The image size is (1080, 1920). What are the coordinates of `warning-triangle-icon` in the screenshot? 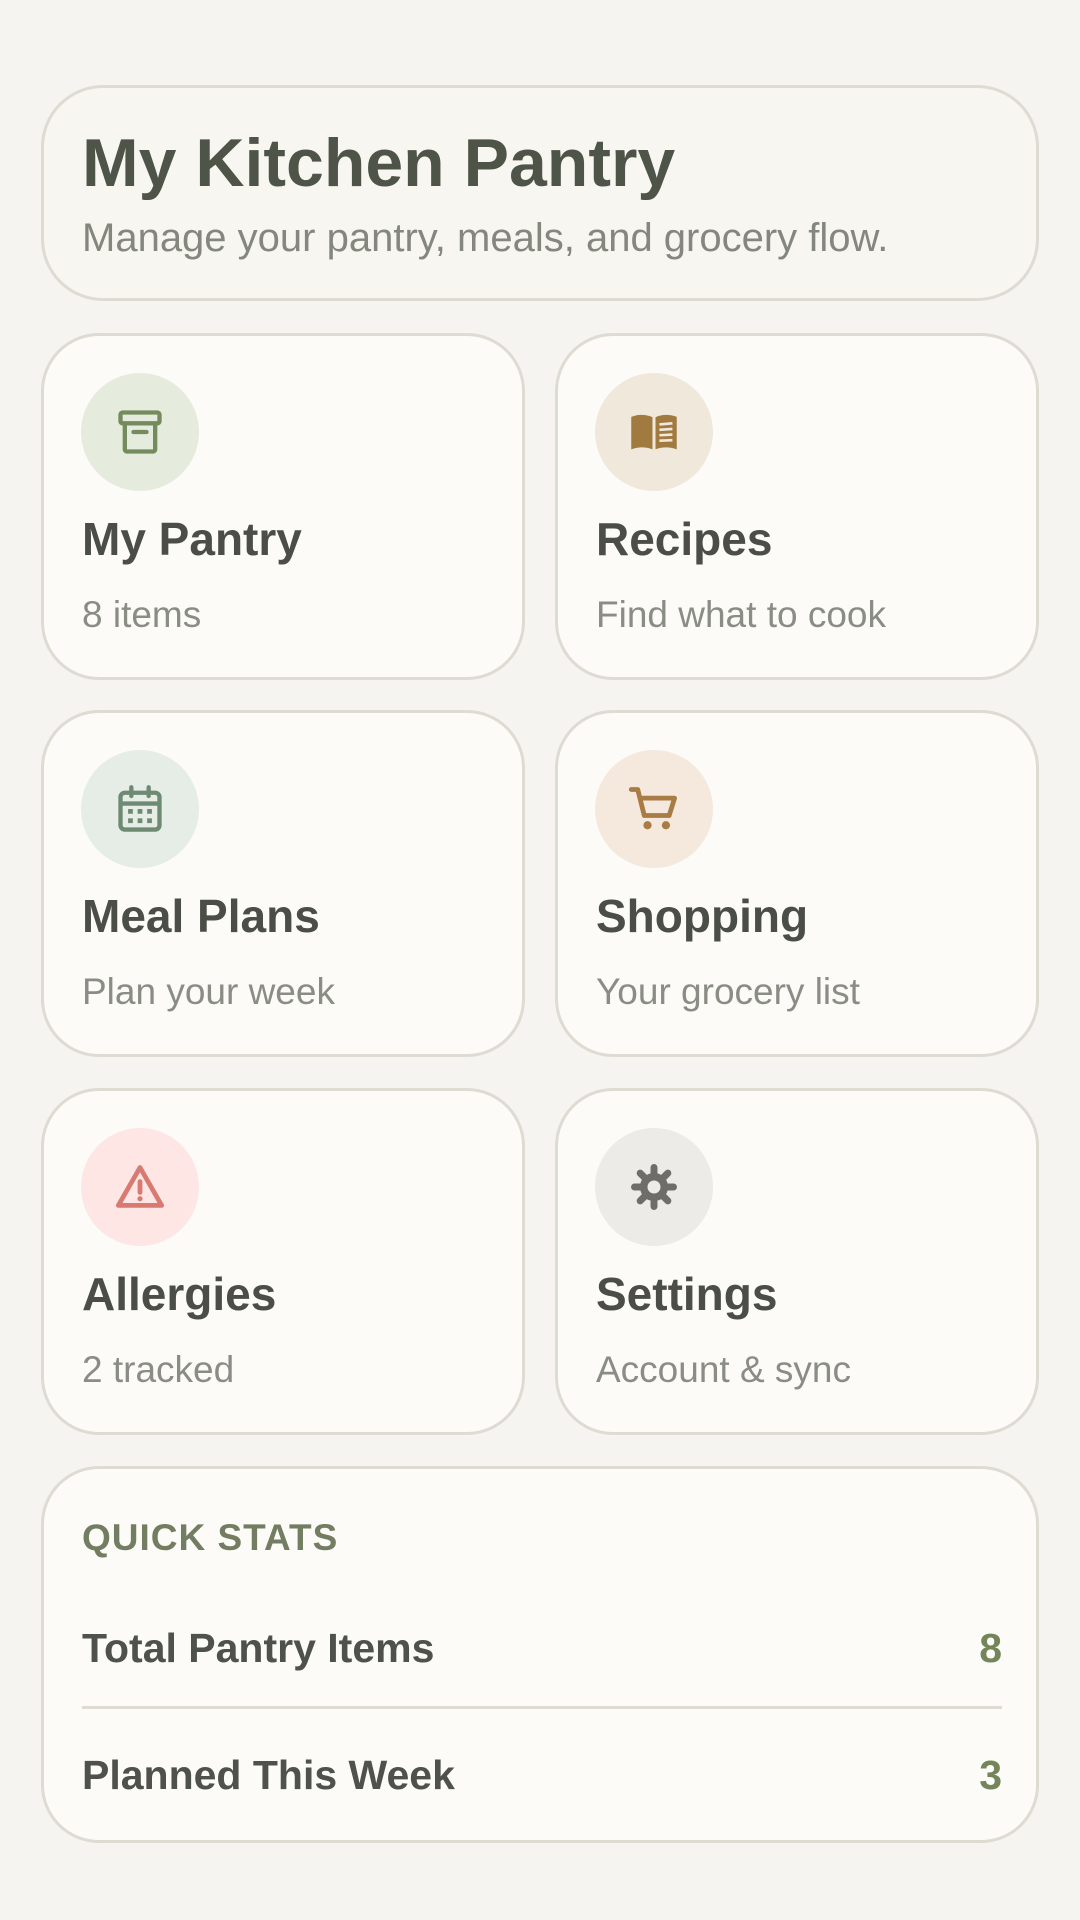 It's located at (140, 1186).